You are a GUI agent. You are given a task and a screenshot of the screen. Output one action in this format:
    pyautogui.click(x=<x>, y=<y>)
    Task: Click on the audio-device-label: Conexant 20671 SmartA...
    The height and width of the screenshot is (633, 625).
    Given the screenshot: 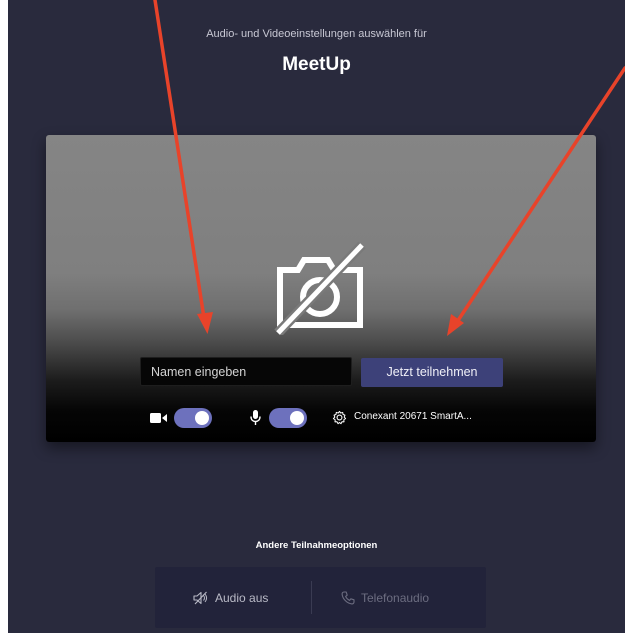 What is the action you would take?
    pyautogui.click(x=413, y=416)
    